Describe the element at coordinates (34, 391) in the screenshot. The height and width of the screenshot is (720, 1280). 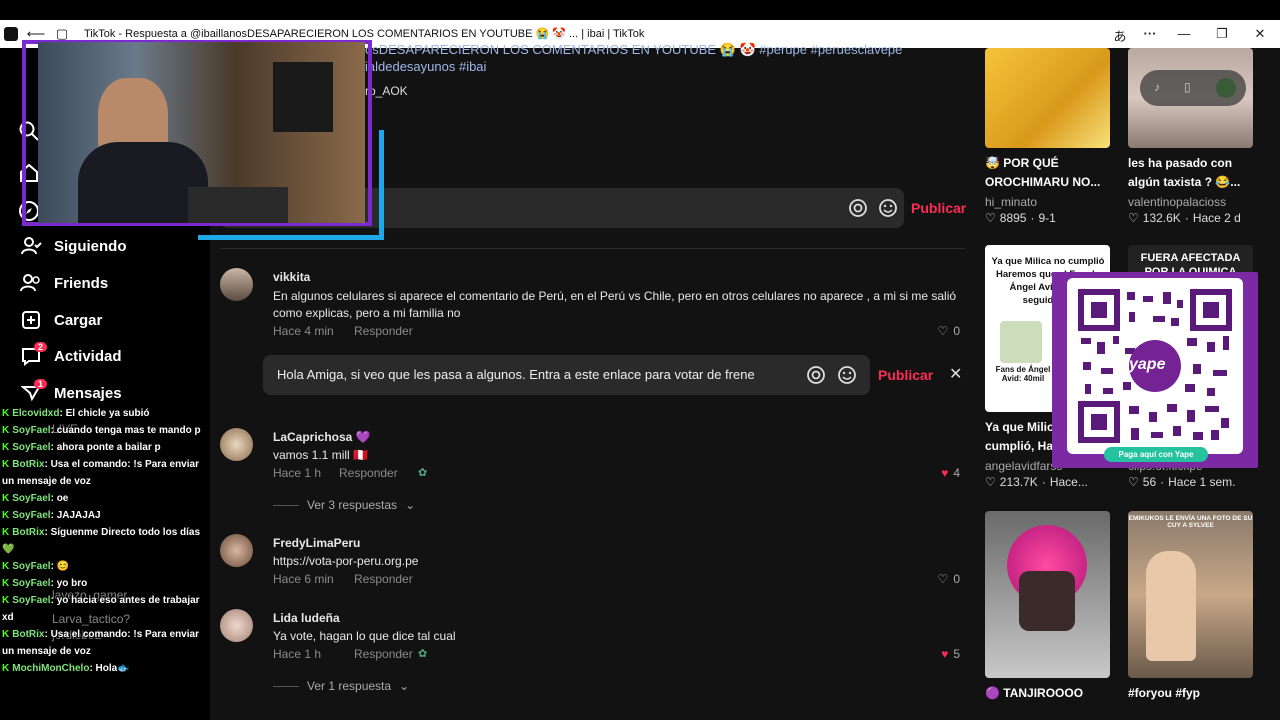
I see `messages-icon: 1` at that location.